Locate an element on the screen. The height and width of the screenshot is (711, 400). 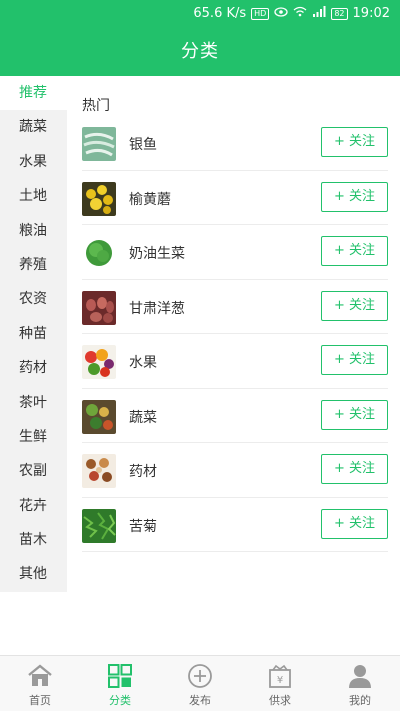
sidebar-item-grain-oil: 粮油 is located at coordinates (33, 231).